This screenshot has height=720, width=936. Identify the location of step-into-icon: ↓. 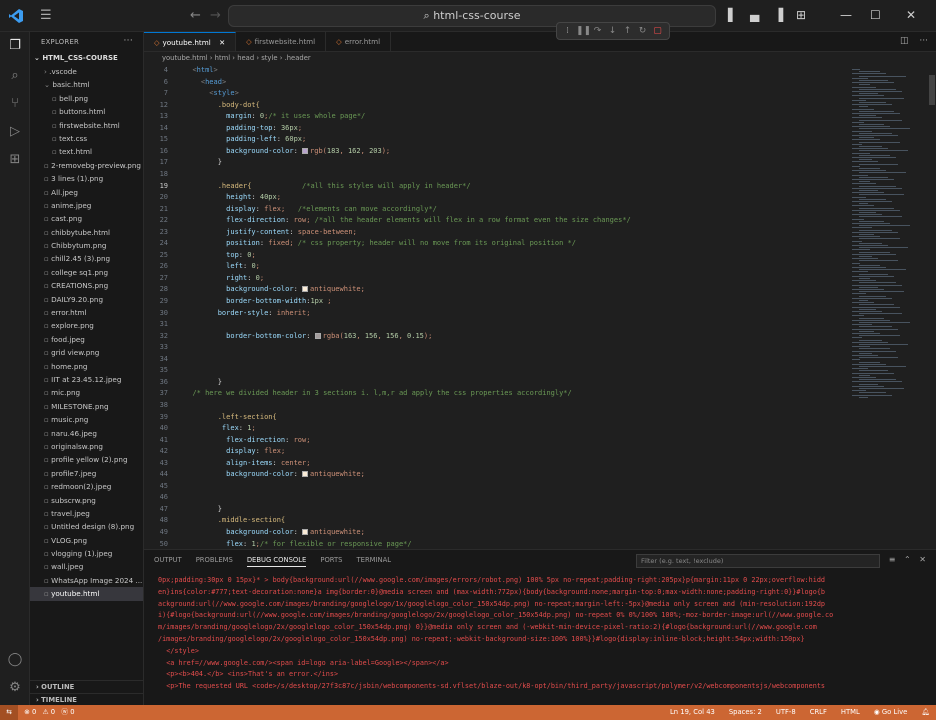
(612, 31).